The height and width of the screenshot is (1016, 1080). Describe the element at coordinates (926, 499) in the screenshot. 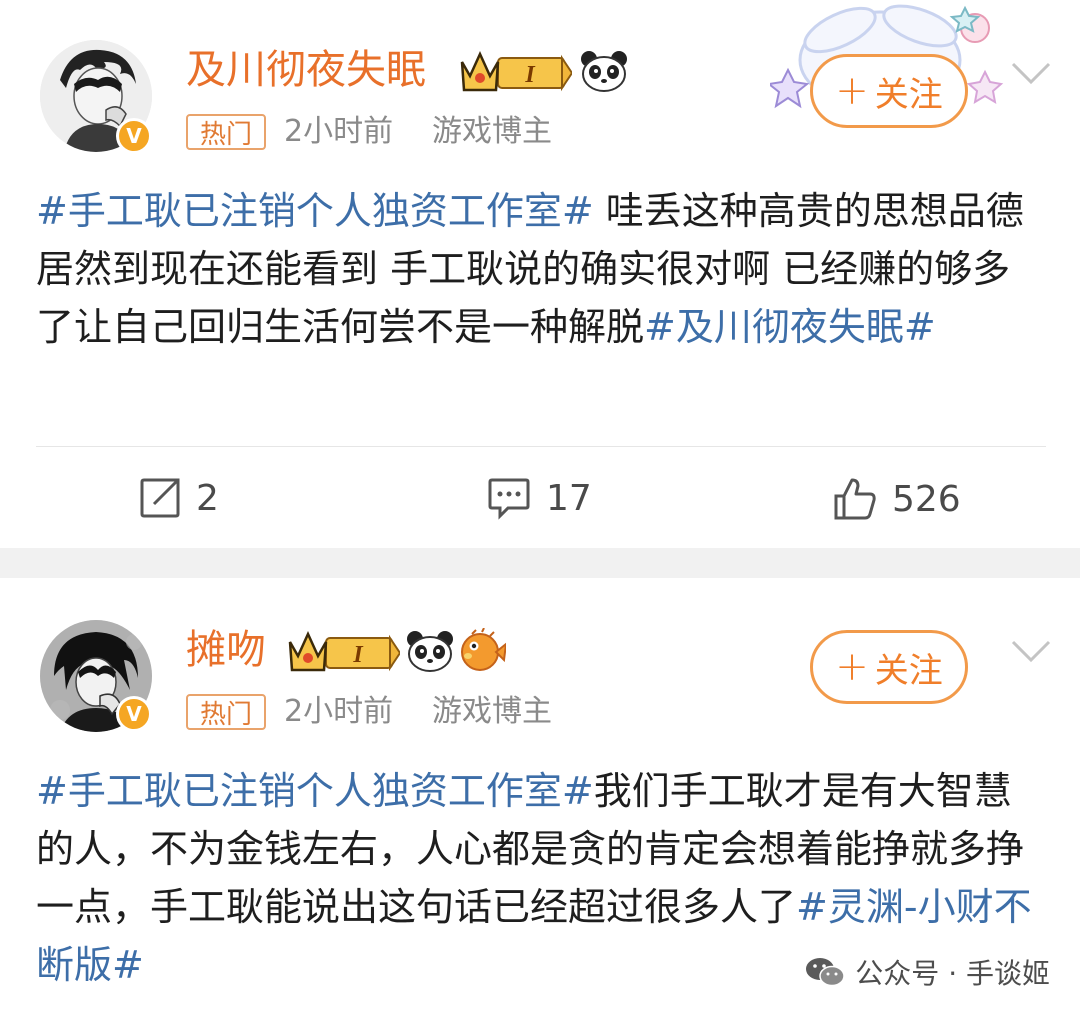

I see `like-count: 526` at that location.